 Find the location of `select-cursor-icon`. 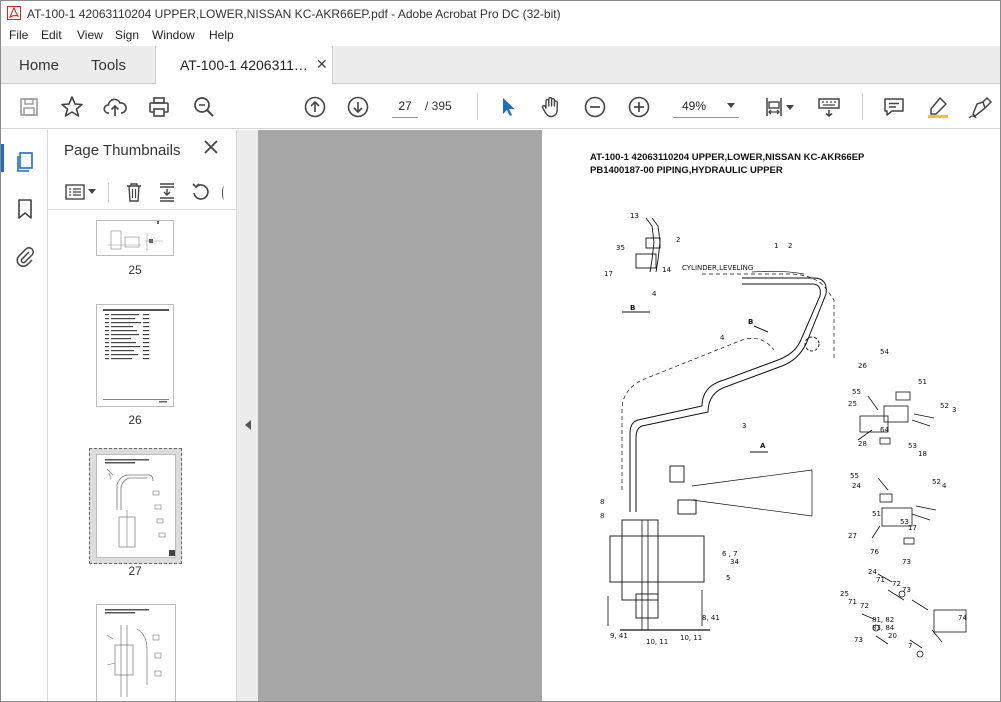

select-cursor-icon is located at coordinates (508, 107).